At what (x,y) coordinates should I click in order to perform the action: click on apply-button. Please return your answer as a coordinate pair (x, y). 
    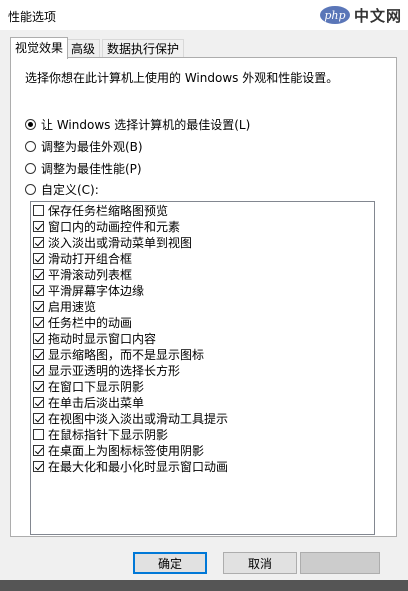
    Looking at the image, I should click on (340, 563).